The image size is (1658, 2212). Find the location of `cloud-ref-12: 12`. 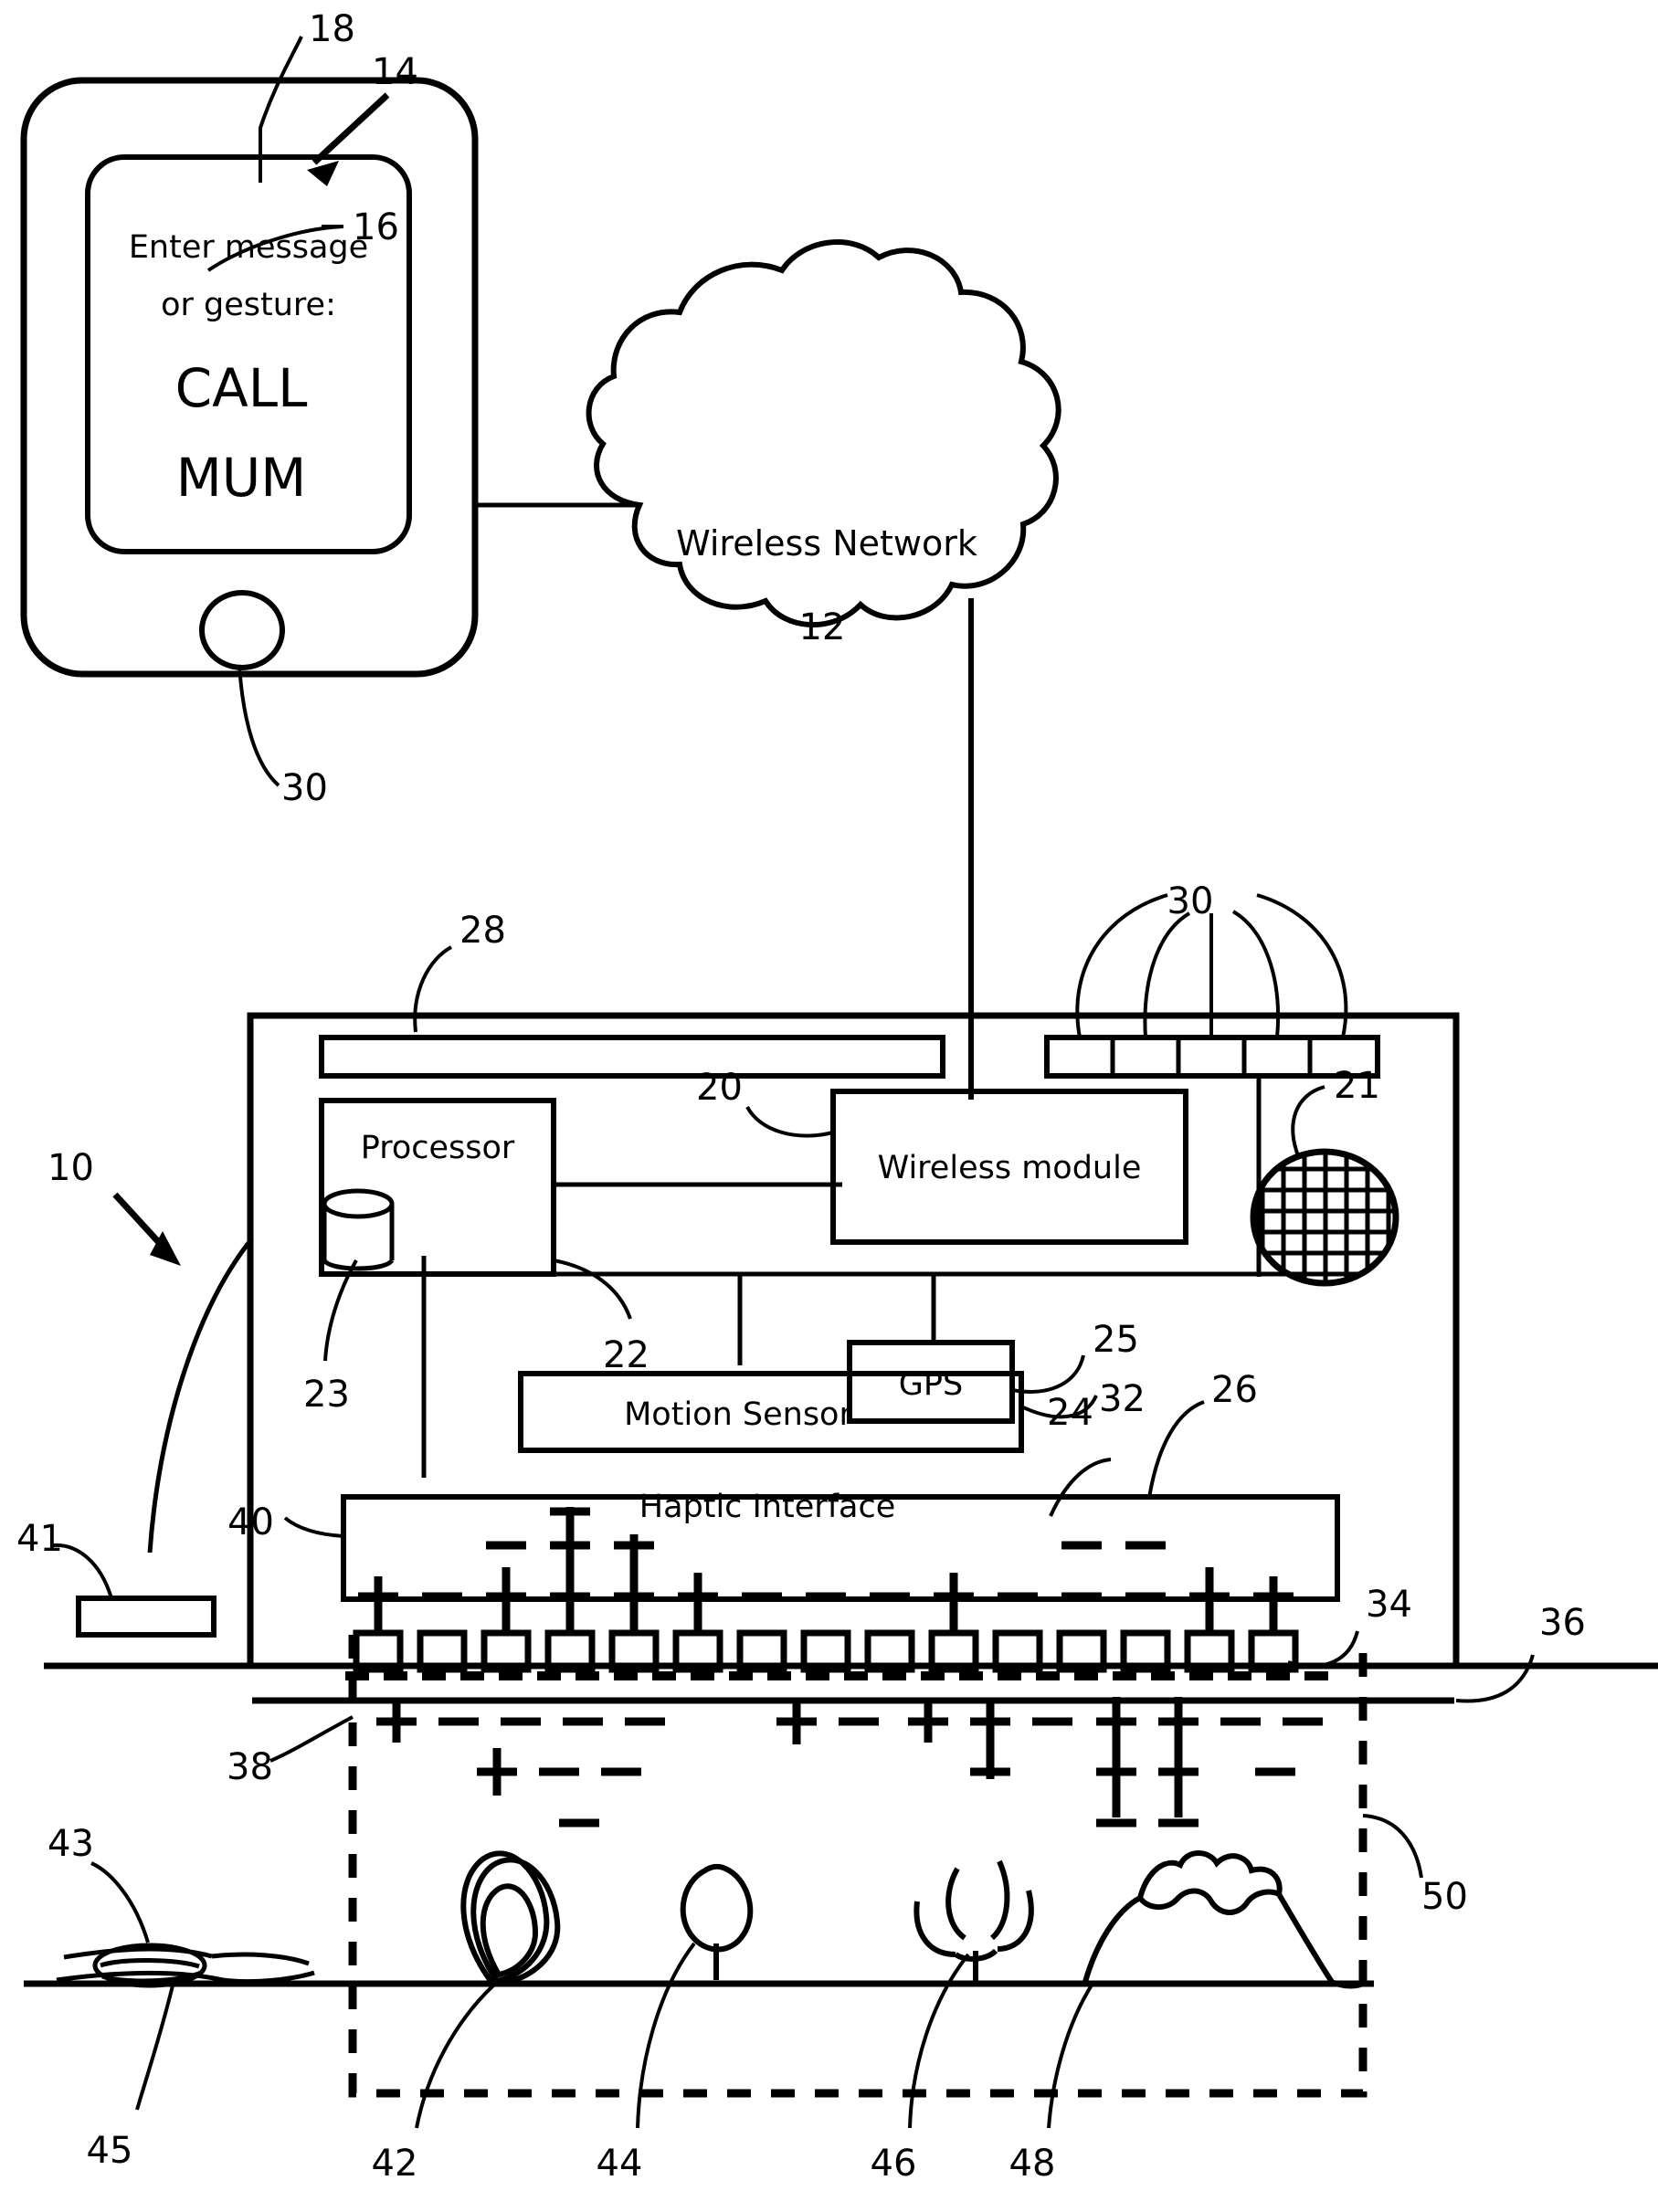

cloud-ref-12: 12 is located at coordinates (823, 627).